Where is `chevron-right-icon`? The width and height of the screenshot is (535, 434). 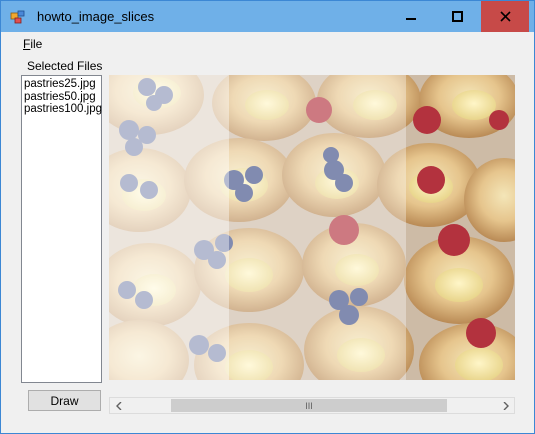
chevron-right-icon is located at coordinates (506, 405).